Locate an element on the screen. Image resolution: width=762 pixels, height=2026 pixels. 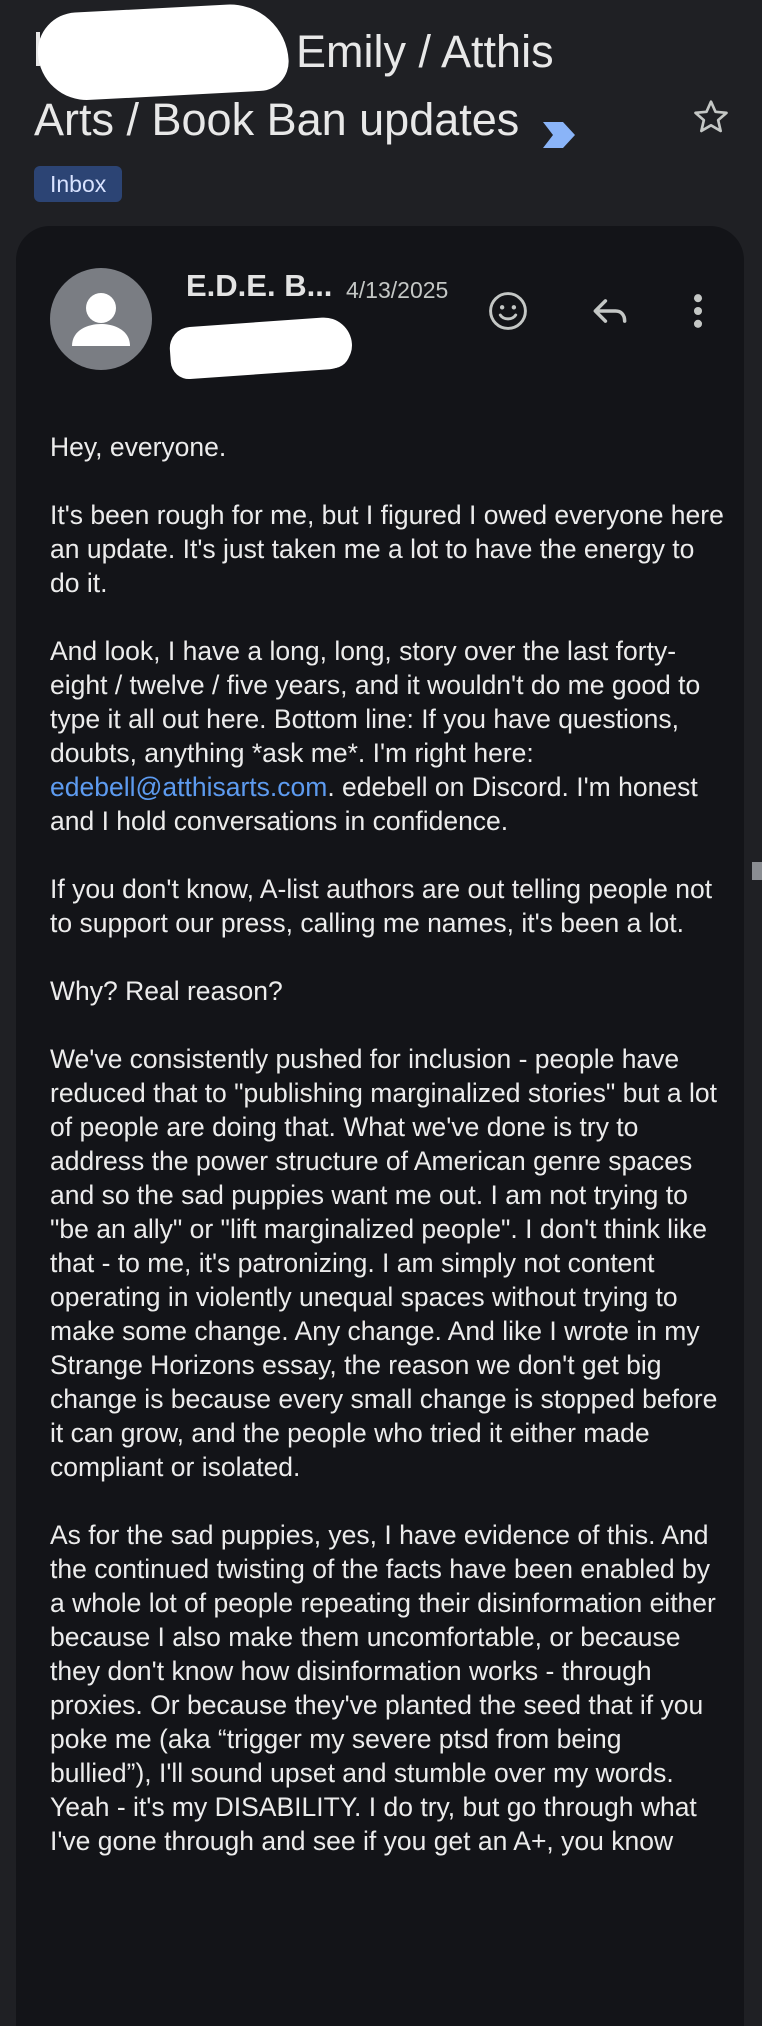
more-options-button is located at coordinates (698, 311).